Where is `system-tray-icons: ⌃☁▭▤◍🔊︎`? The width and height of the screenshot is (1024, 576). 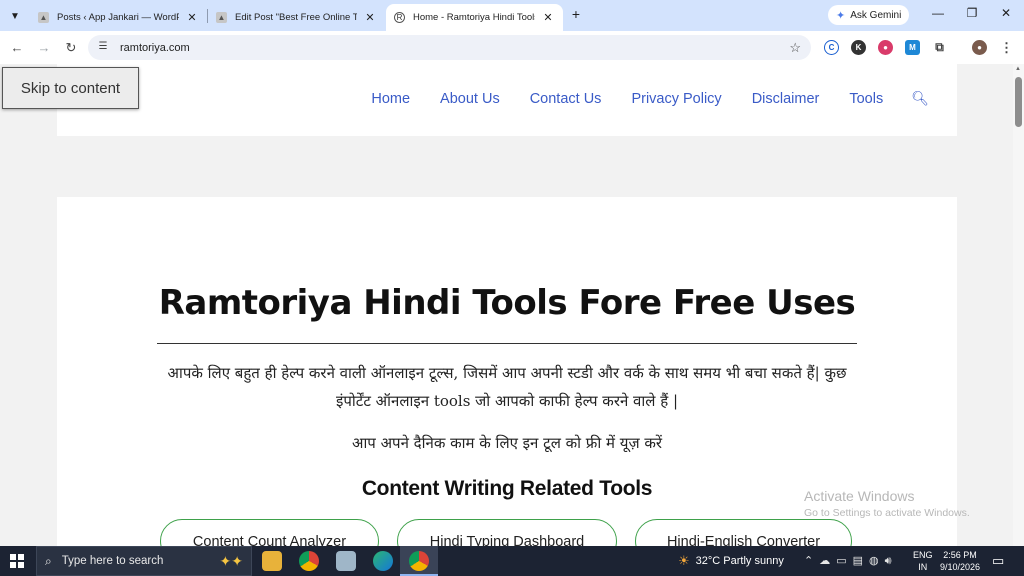
system-tray-icons: ⌃☁▭▤◍🔊︎ is located at coordinates (851, 561).